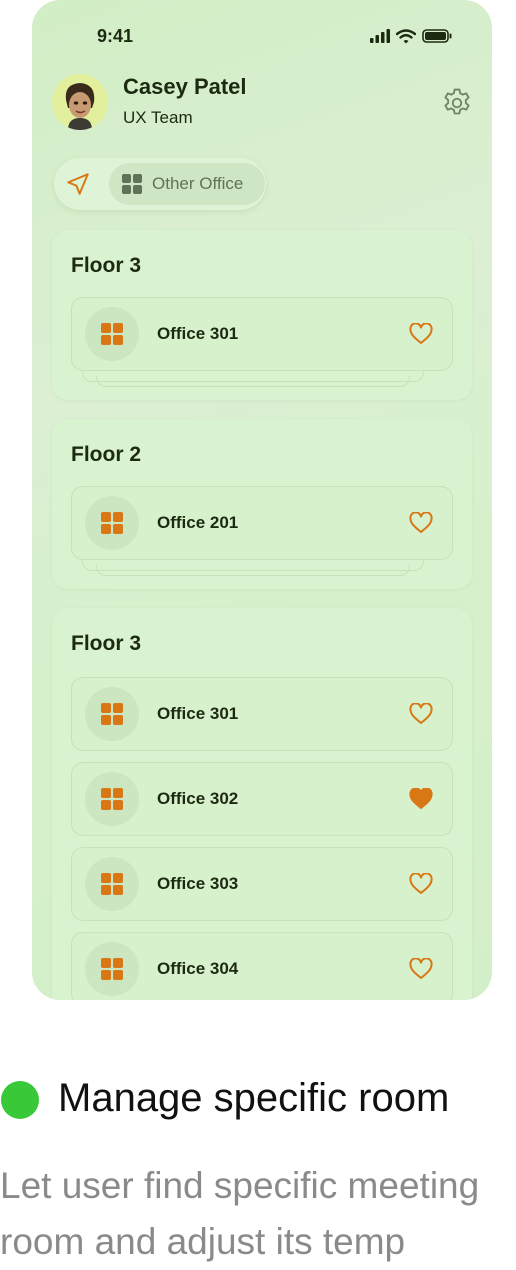 The height and width of the screenshot is (1270, 516). What do you see at coordinates (262, 799) in the screenshot?
I see `room-row: Office 302` at bounding box center [262, 799].